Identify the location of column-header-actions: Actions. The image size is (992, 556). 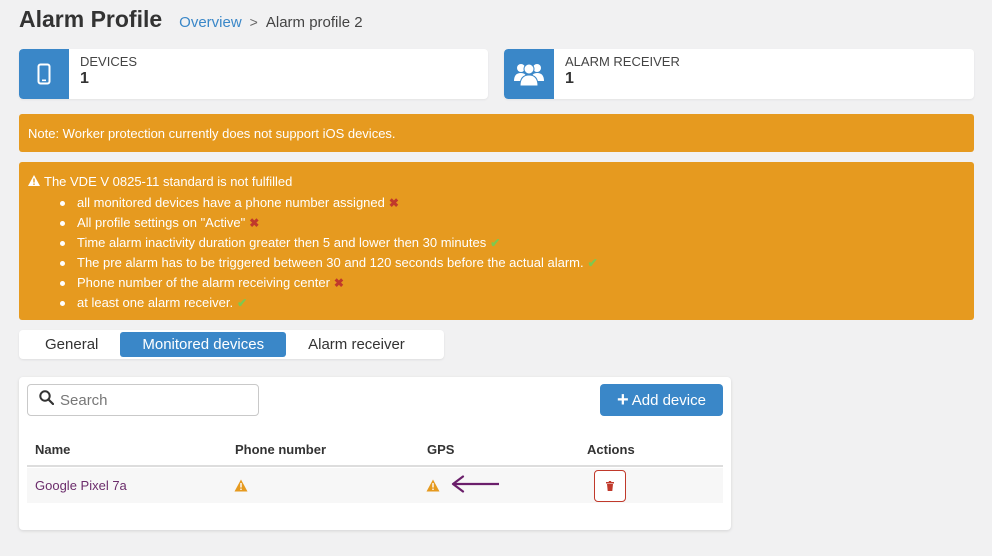
(611, 449).